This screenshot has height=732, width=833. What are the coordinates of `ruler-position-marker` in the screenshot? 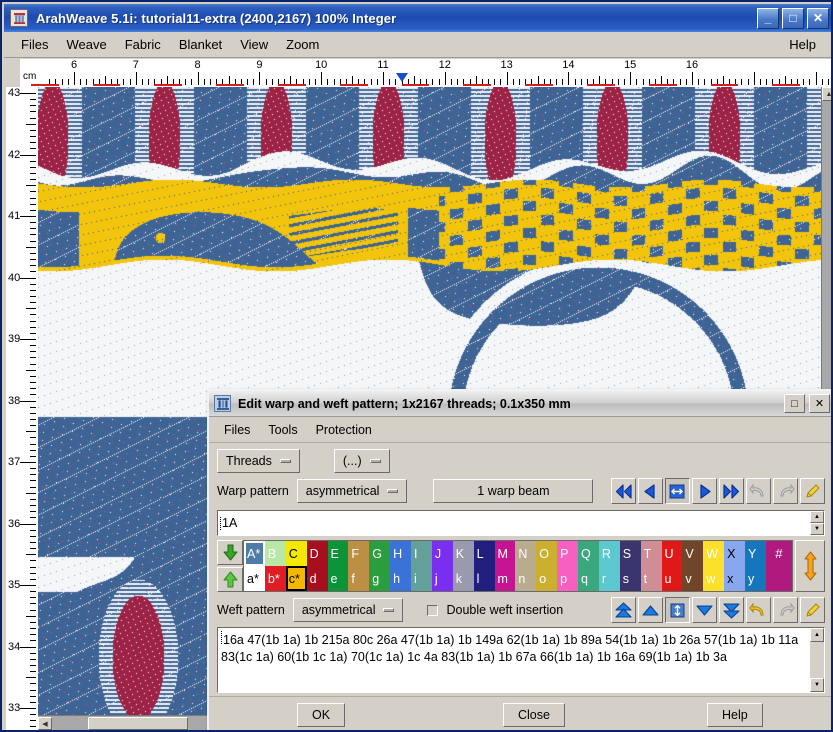 It's located at (401, 77).